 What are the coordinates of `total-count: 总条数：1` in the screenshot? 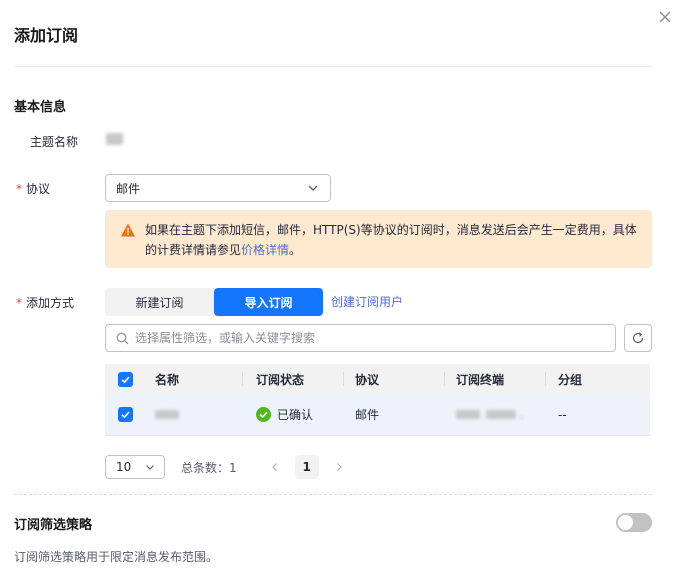 It's located at (209, 467).